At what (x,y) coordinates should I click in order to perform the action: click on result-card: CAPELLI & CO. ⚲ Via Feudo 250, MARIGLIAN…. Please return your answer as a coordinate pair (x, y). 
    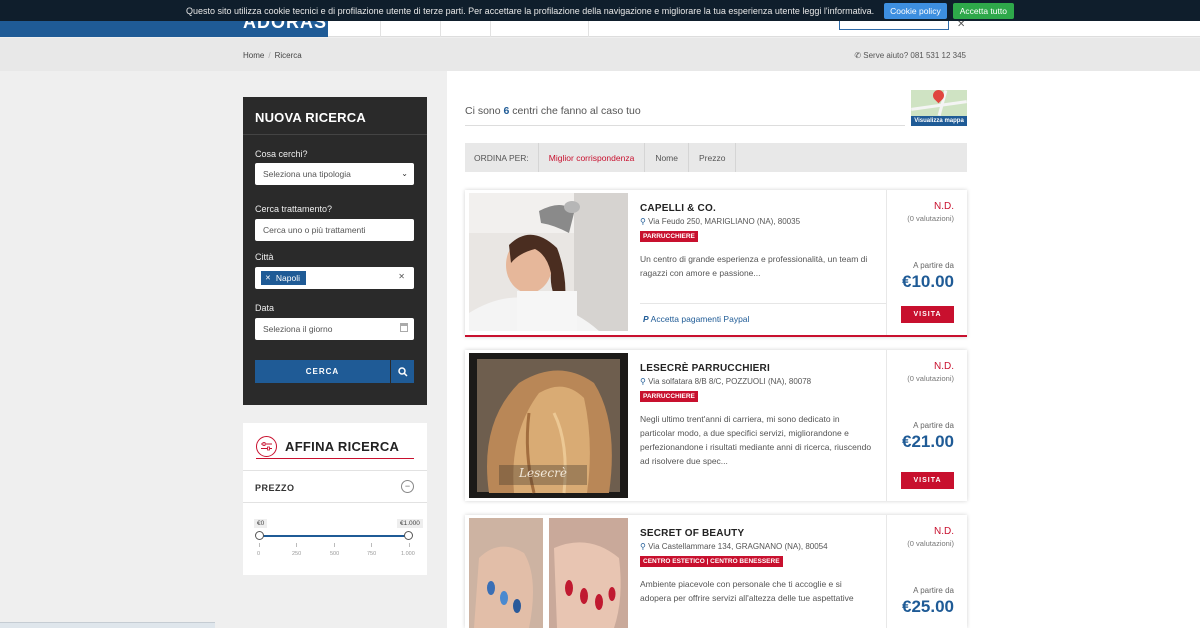
    Looking at the image, I should click on (716, 263).